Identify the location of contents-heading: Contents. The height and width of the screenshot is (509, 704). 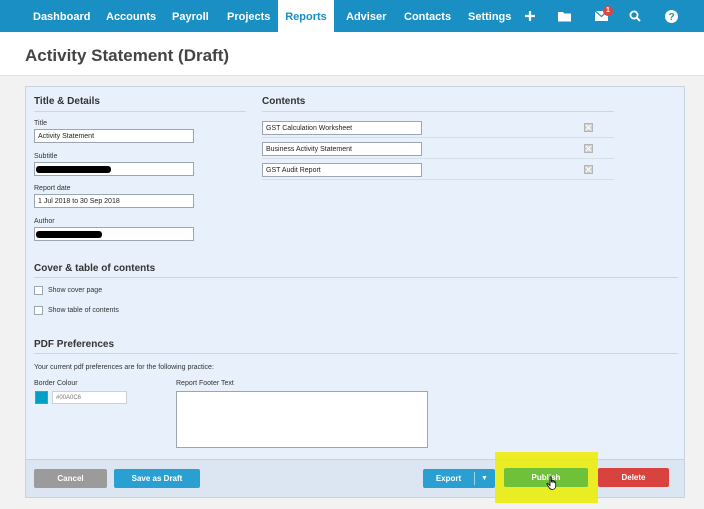
(284, 101).